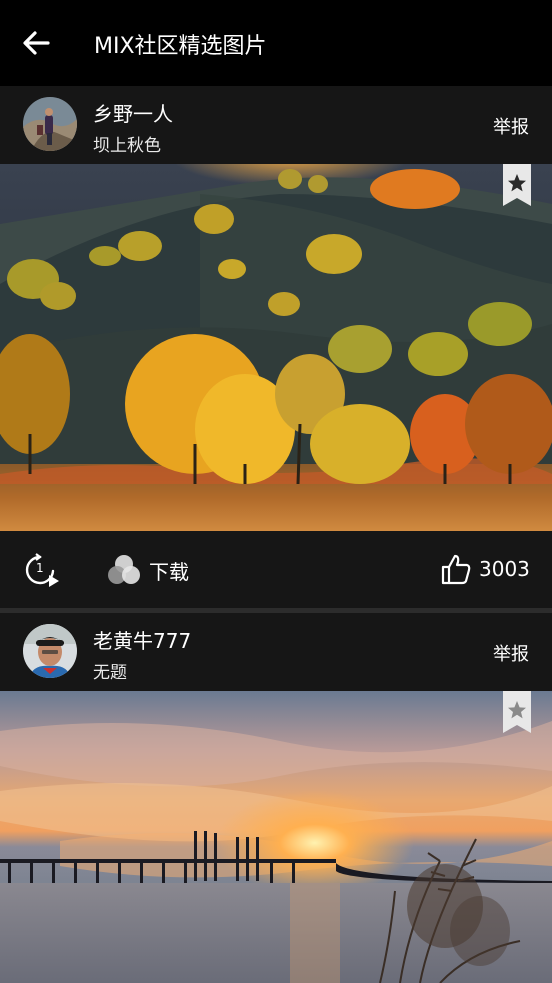 The width and height of the screenshot is (552, 983). What do you see at coordinates (276, 652) in the screenshot?
I see `post-header: 老黄牛777 无题 举报` at bounding box center [276, 652].